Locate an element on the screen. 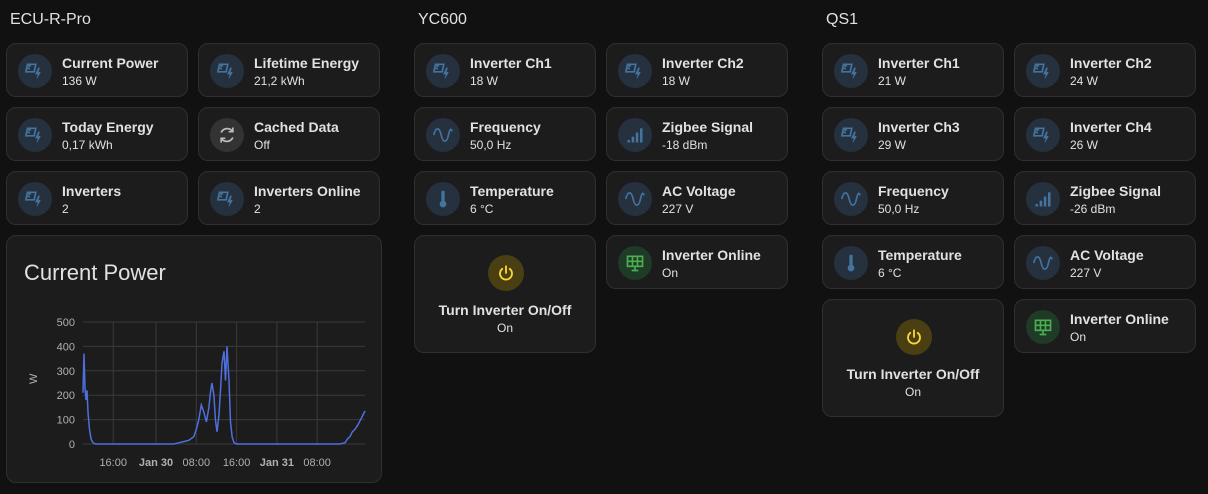 The height and width of the screenshot is (494, 1208). tile-name: Inverter Ch4 is located at coordinates (1111, 127).